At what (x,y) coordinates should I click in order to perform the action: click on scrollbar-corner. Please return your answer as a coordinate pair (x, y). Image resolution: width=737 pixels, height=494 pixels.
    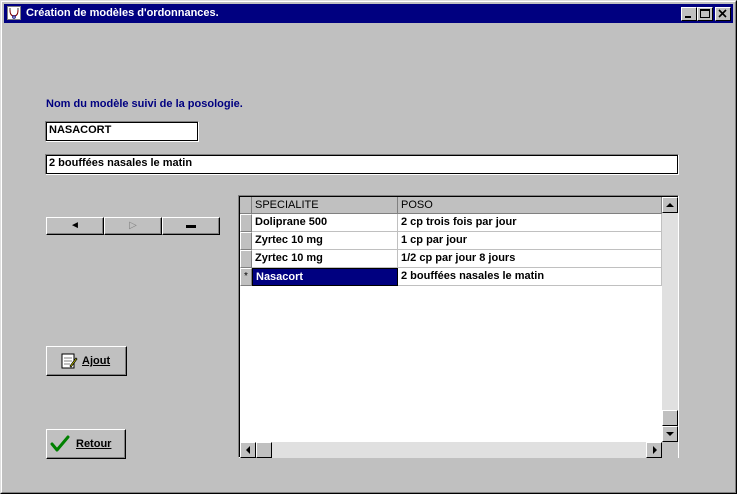
    Looking at the image, I should click on (670, 450).